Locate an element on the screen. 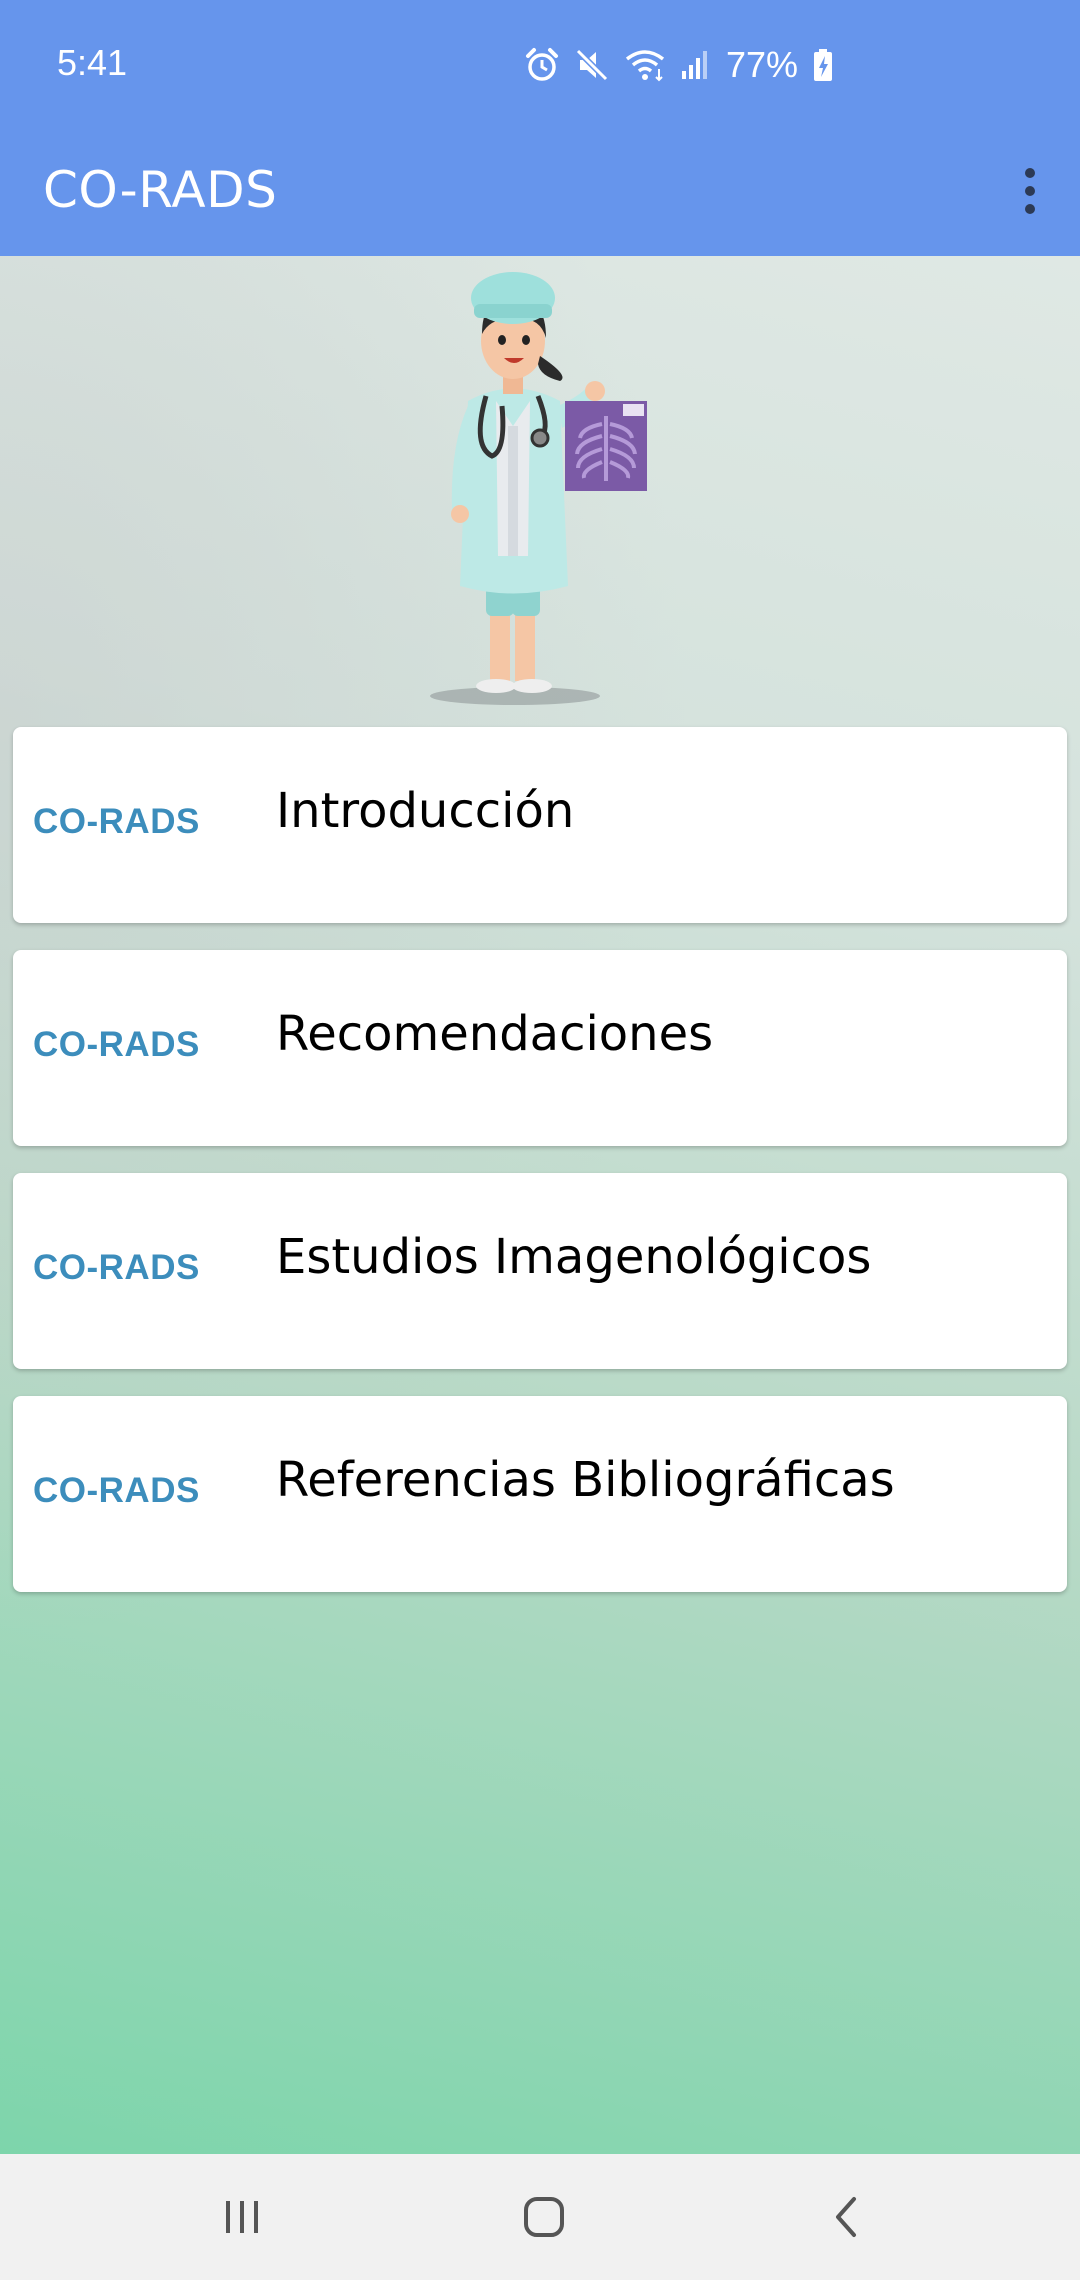  recent-apps-button is located at coordinates (242, 2217).